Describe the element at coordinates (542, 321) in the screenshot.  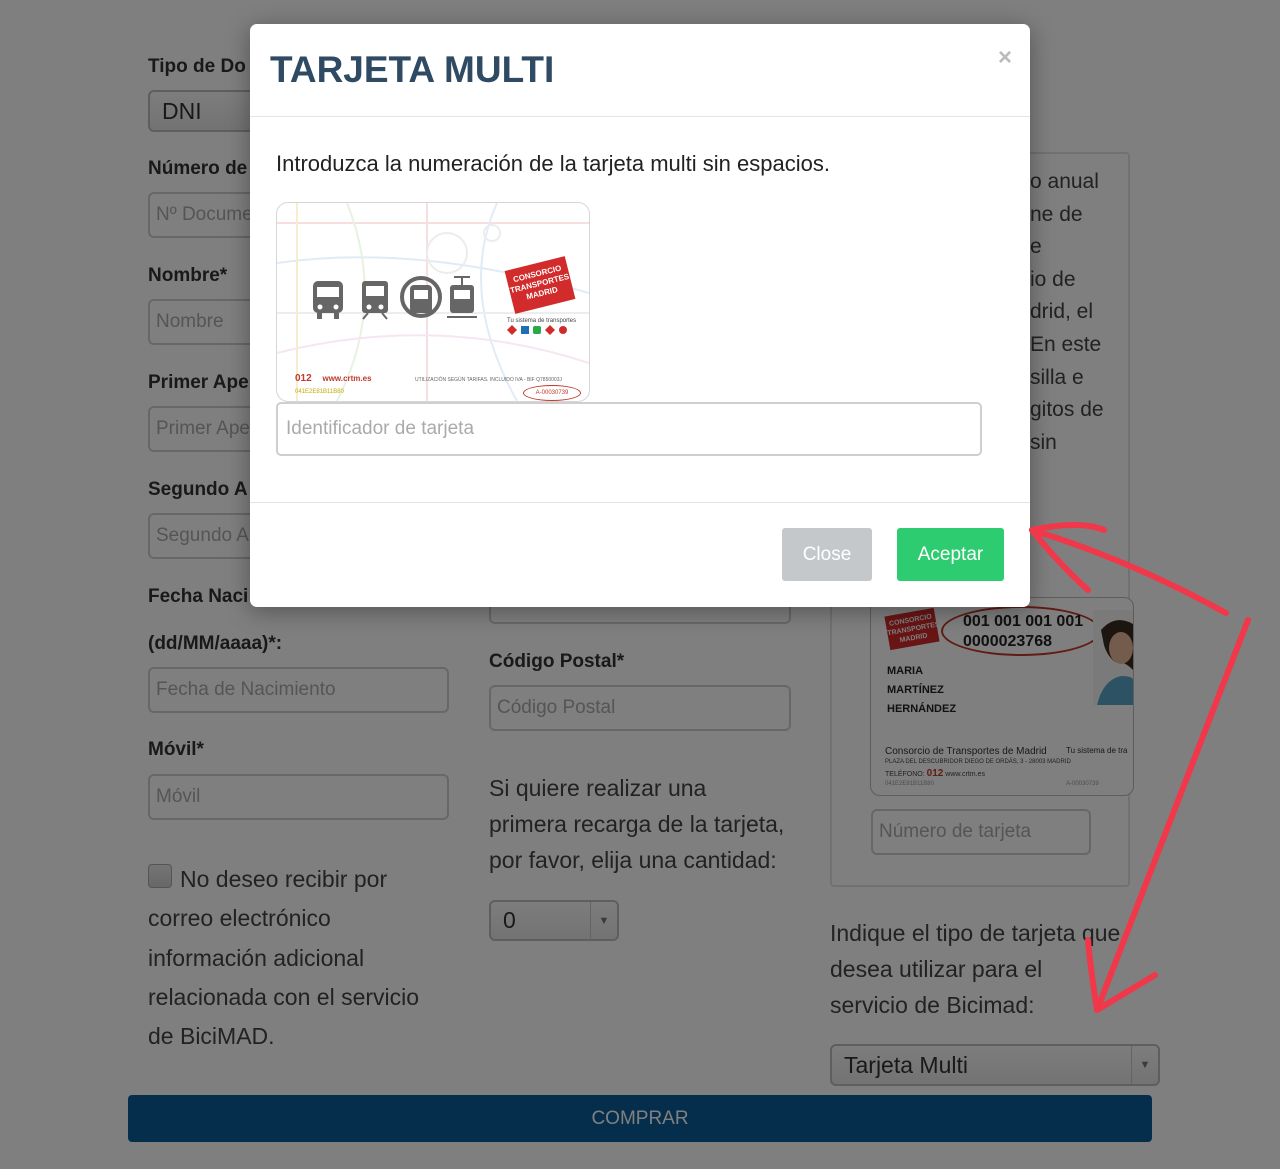
I see `system-text: Tu sistema de transportes` at that location.